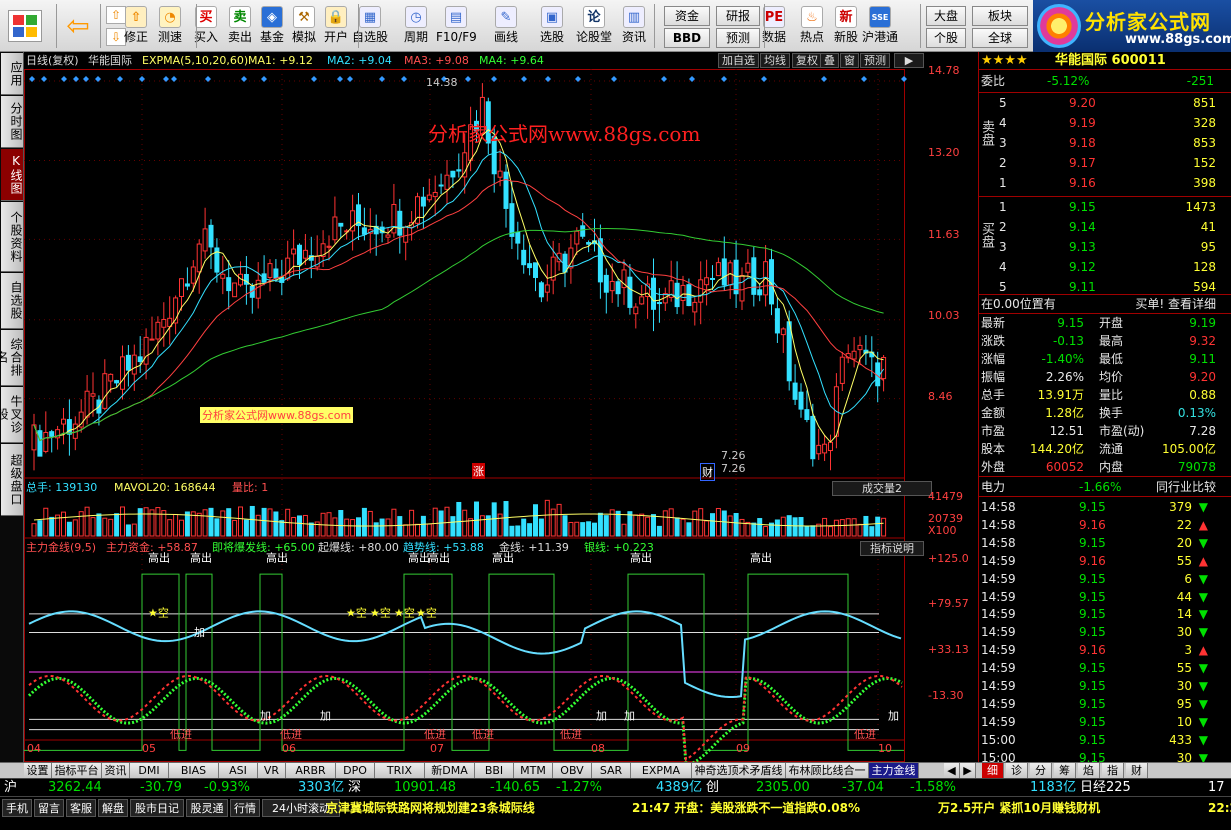 This screenshot has width=1231, height=830. Describe the element at coordinates (738, 38) in the screenshot. I see `box-yuce: 预测` at that location.